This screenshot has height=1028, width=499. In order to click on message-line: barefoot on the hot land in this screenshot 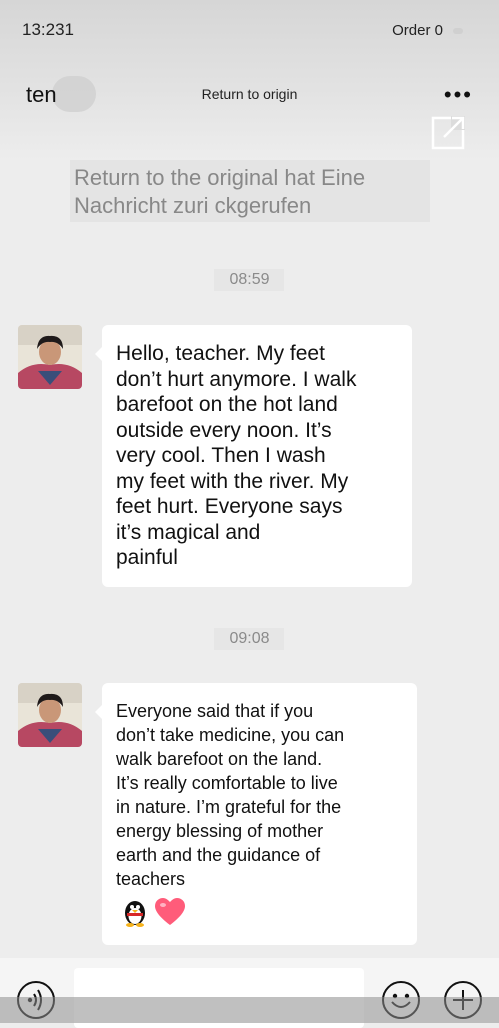, I will do `click(227, 404)`.